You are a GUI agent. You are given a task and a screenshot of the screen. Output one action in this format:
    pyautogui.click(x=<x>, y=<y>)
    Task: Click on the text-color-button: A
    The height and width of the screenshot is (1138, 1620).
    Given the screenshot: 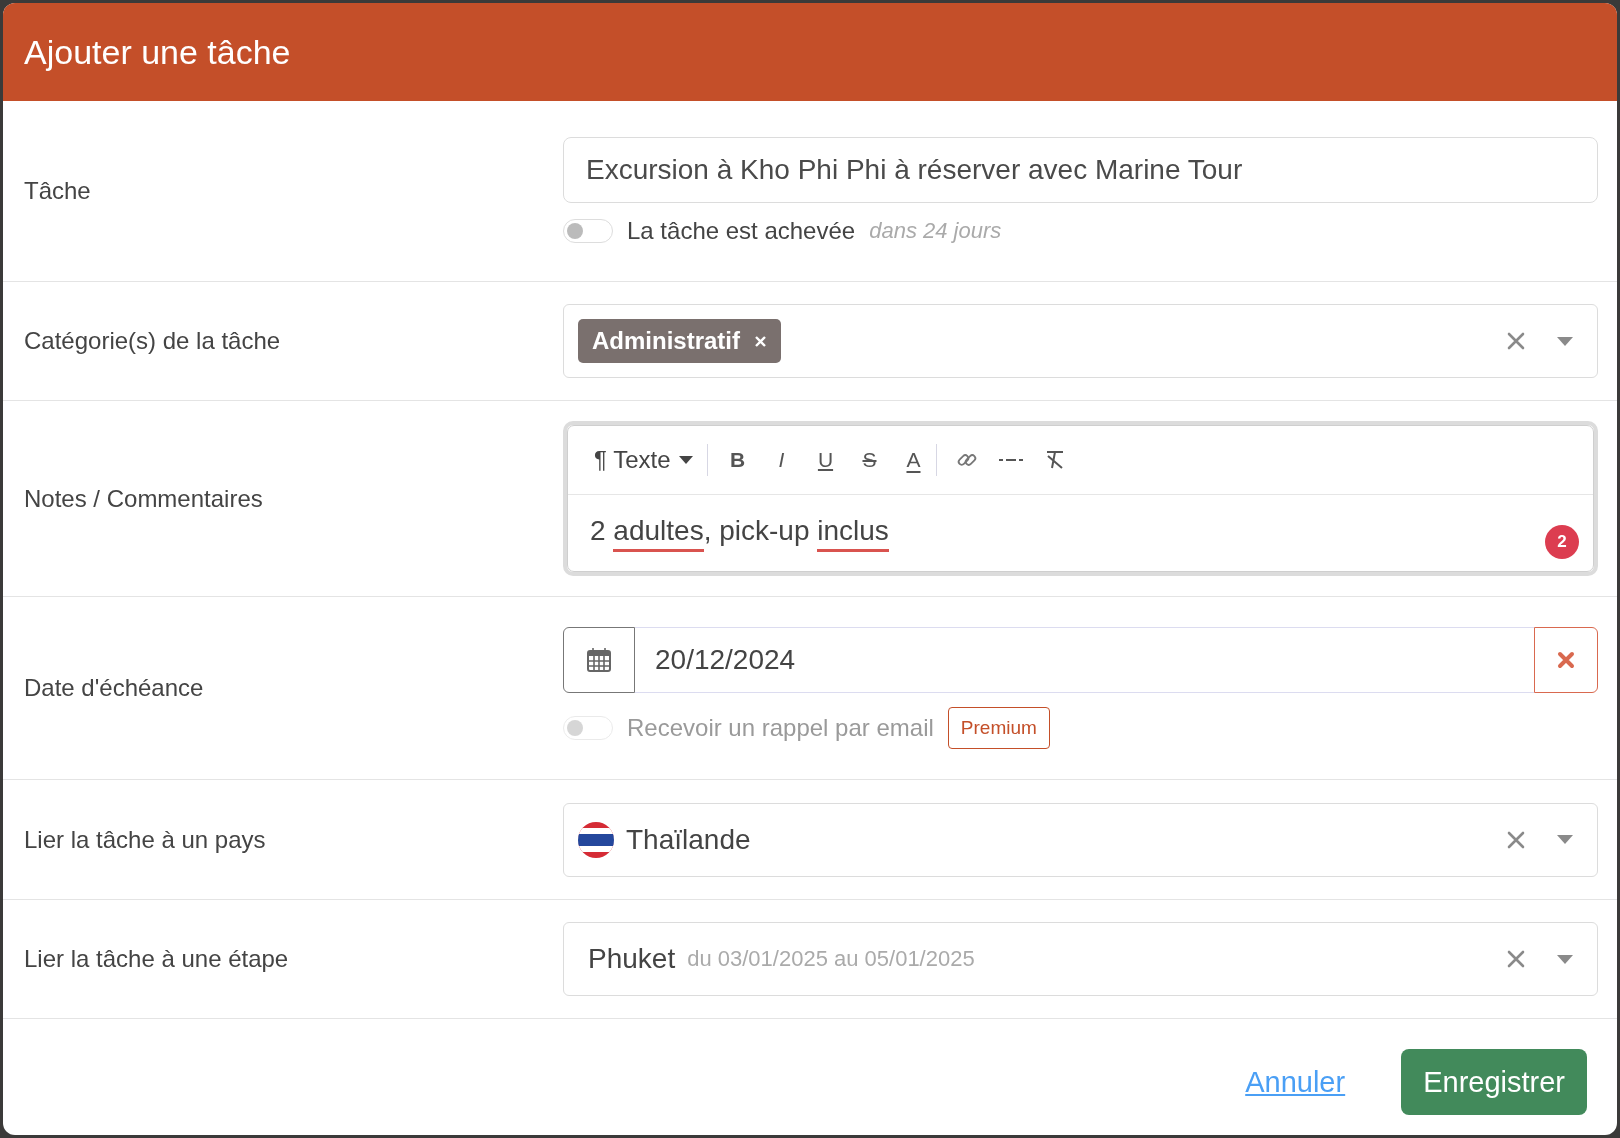 What is the action you would take?
    pyautogui.click(x=913, y=460)
    